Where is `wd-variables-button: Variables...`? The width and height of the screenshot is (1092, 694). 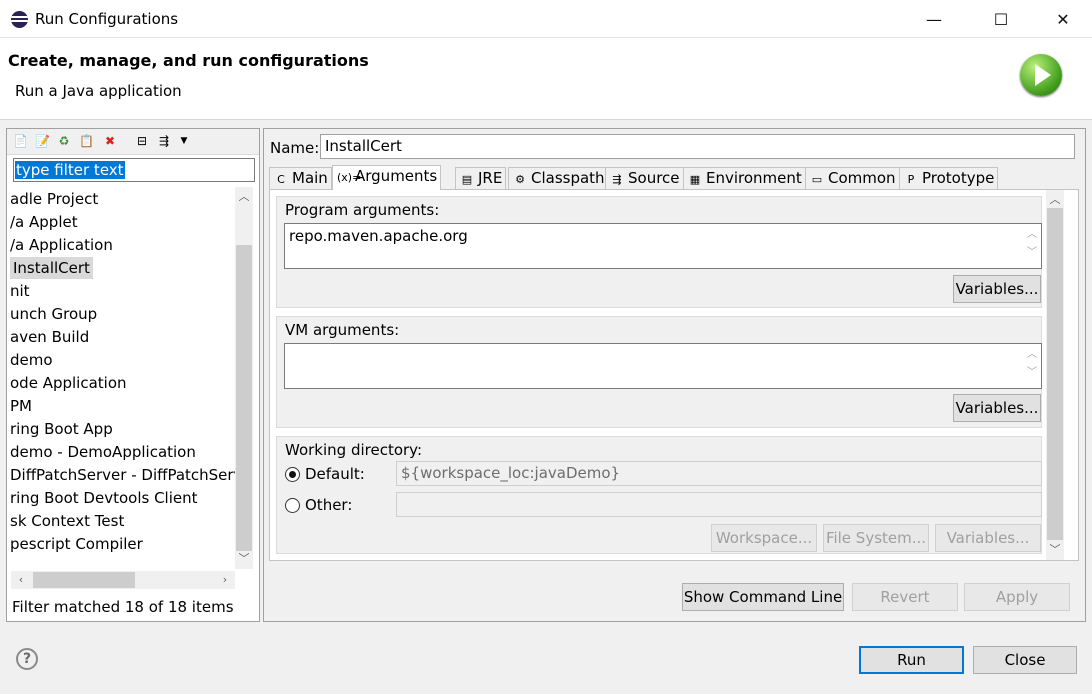 wd-variables-button: Variables... is located at coordinates (988, 538).